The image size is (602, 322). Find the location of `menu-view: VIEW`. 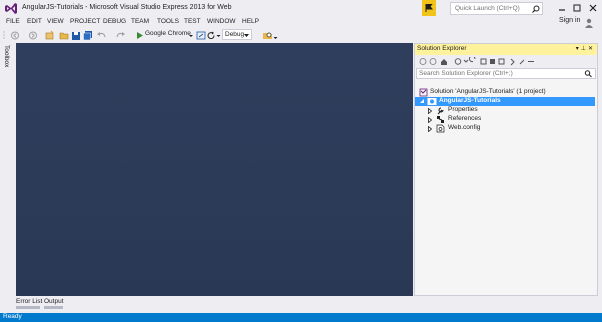

menu-view: VIEW is located at coordinates (55, 21).